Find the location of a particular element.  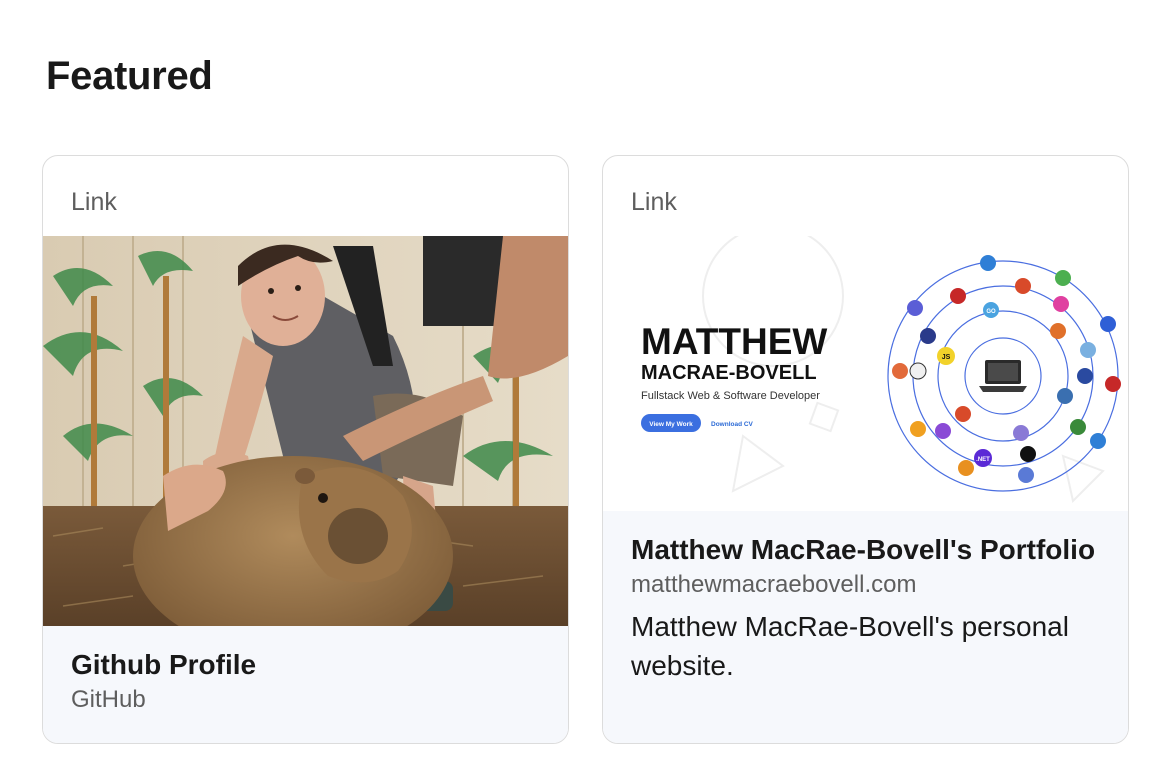

card-title: Github Profile is located at coordinates (164, 664).